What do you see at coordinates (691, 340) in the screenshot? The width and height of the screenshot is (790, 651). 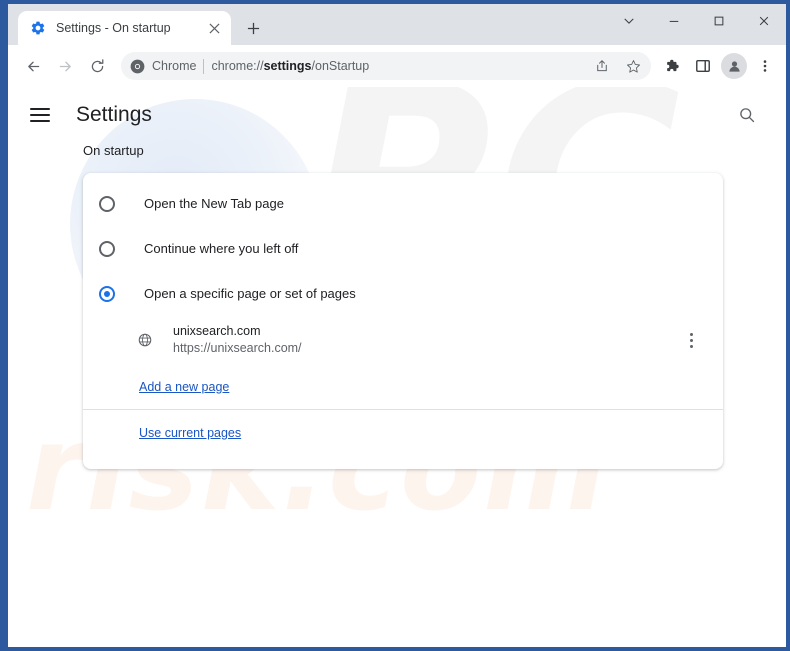 I see `startup-page-menu-button` at bounding box center [691, 340].